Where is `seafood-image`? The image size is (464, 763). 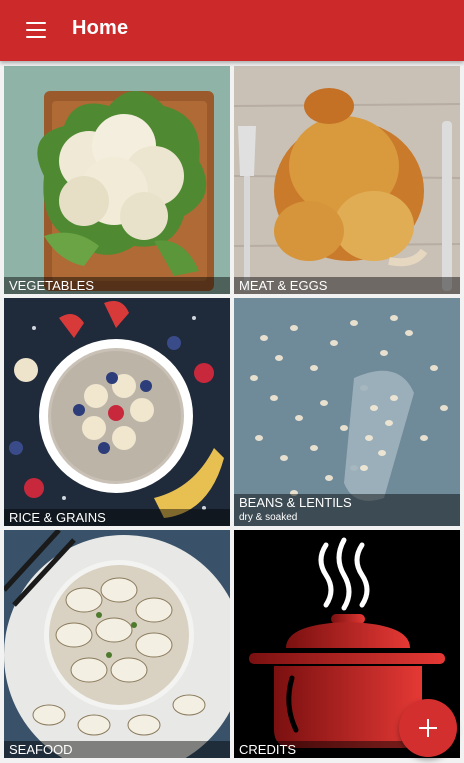
seafood-image is located at coordinates (117, 644).